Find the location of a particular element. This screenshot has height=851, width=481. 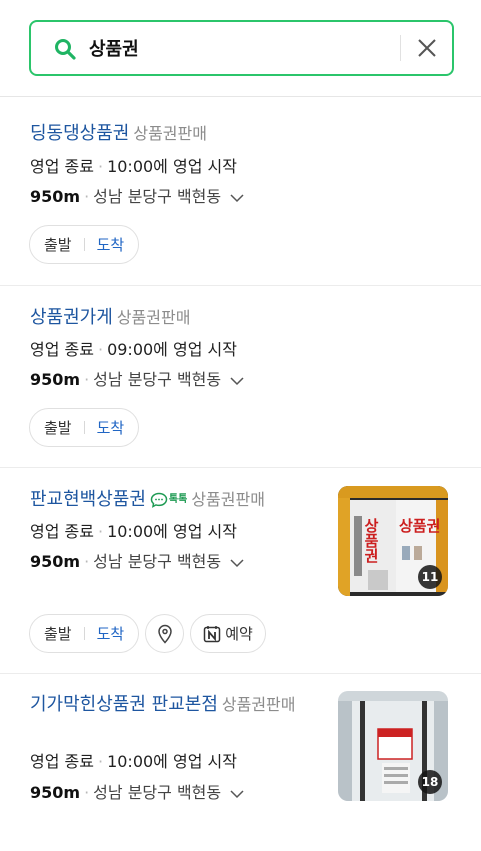

search-divider is located at coordinates (400, 48).